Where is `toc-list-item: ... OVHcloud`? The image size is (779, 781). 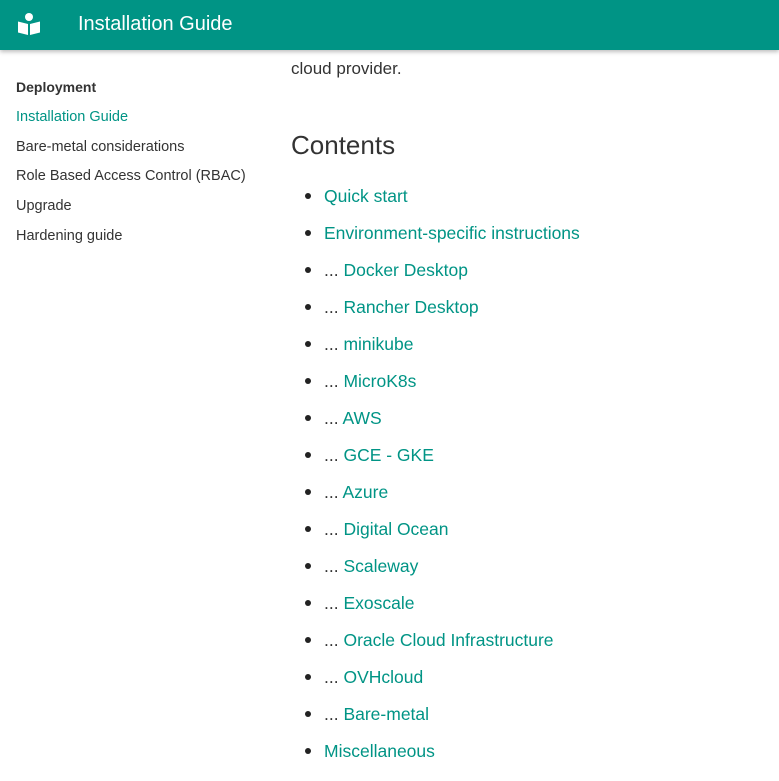 toc-list-item: ... OVHcloud is located at coordinates (435, 683).